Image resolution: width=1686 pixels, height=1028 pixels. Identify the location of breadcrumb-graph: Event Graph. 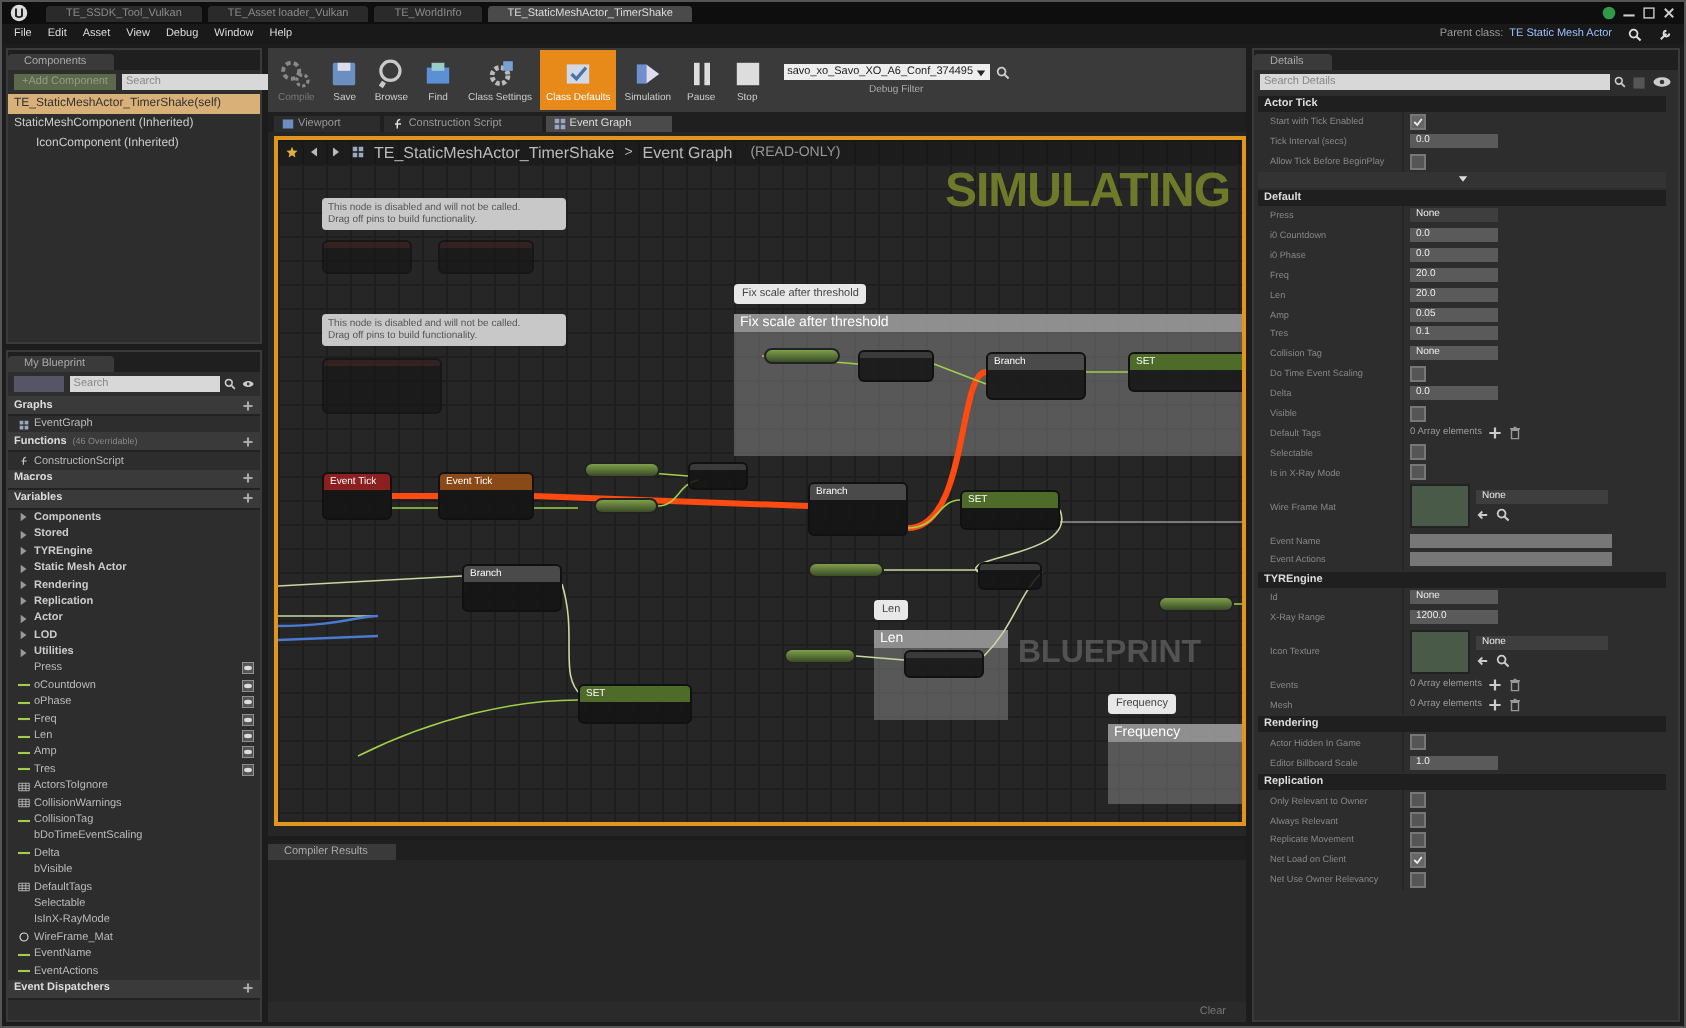
(687, 152).